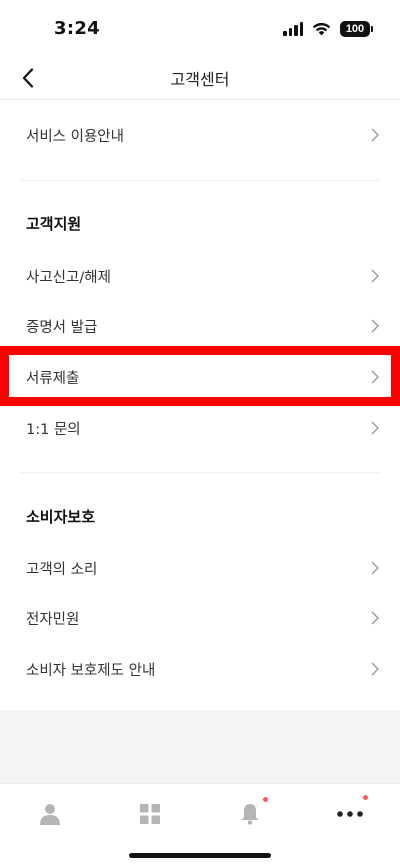 The width and height of the screenshot is (400, 867). I want to click on menu-item-e-complaint: 전자민원, so click(200, 618).